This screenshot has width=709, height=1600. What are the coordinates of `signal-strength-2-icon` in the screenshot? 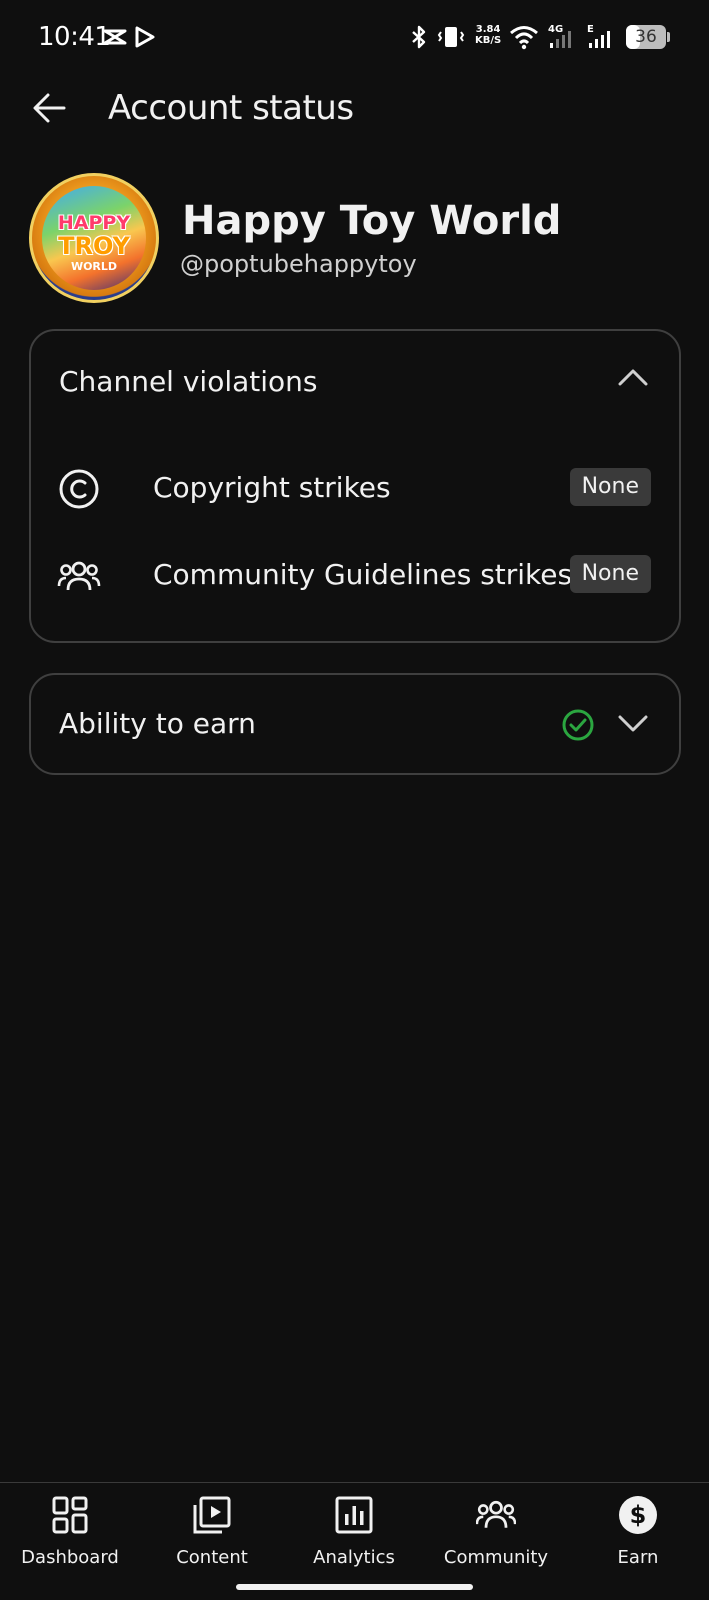 It's located at (599, 39).